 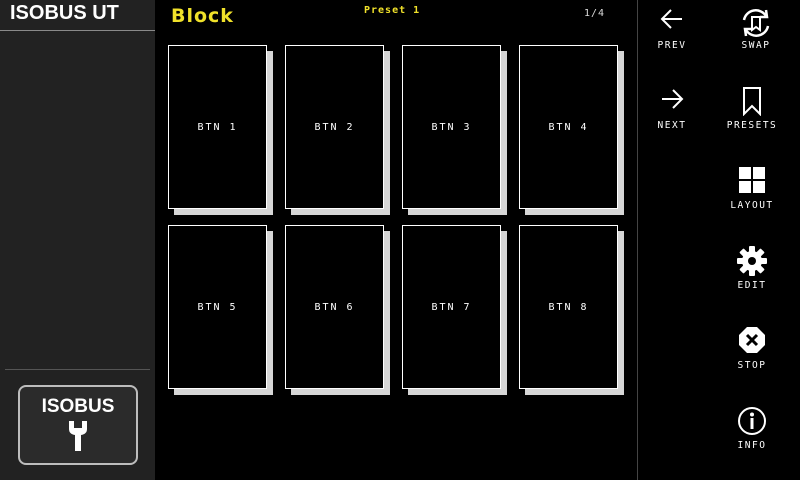 What do you see at coordinates (217, 307) in the screenshot?
I see `grid-button-5: BTN 5` at bounding box center [217, 307].